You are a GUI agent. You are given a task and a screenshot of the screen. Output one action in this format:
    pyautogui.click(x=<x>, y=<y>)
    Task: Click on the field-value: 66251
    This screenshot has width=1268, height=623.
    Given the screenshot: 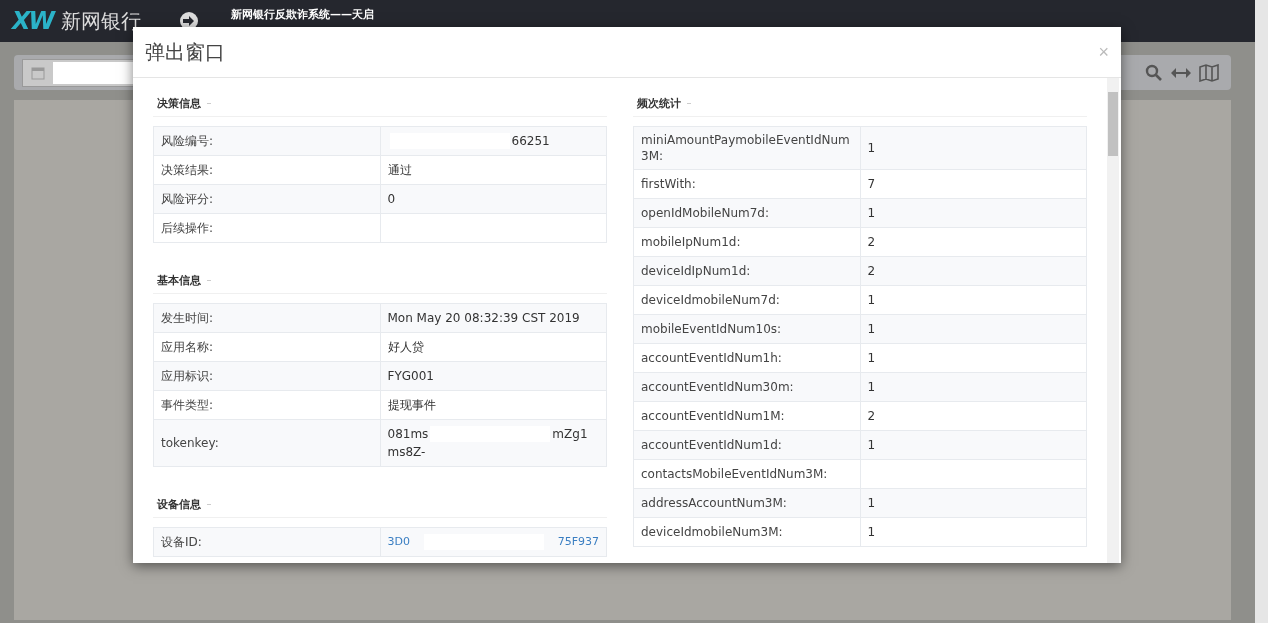 What is the action you would take?
    pyautogui.click(x=493, y=141)
    